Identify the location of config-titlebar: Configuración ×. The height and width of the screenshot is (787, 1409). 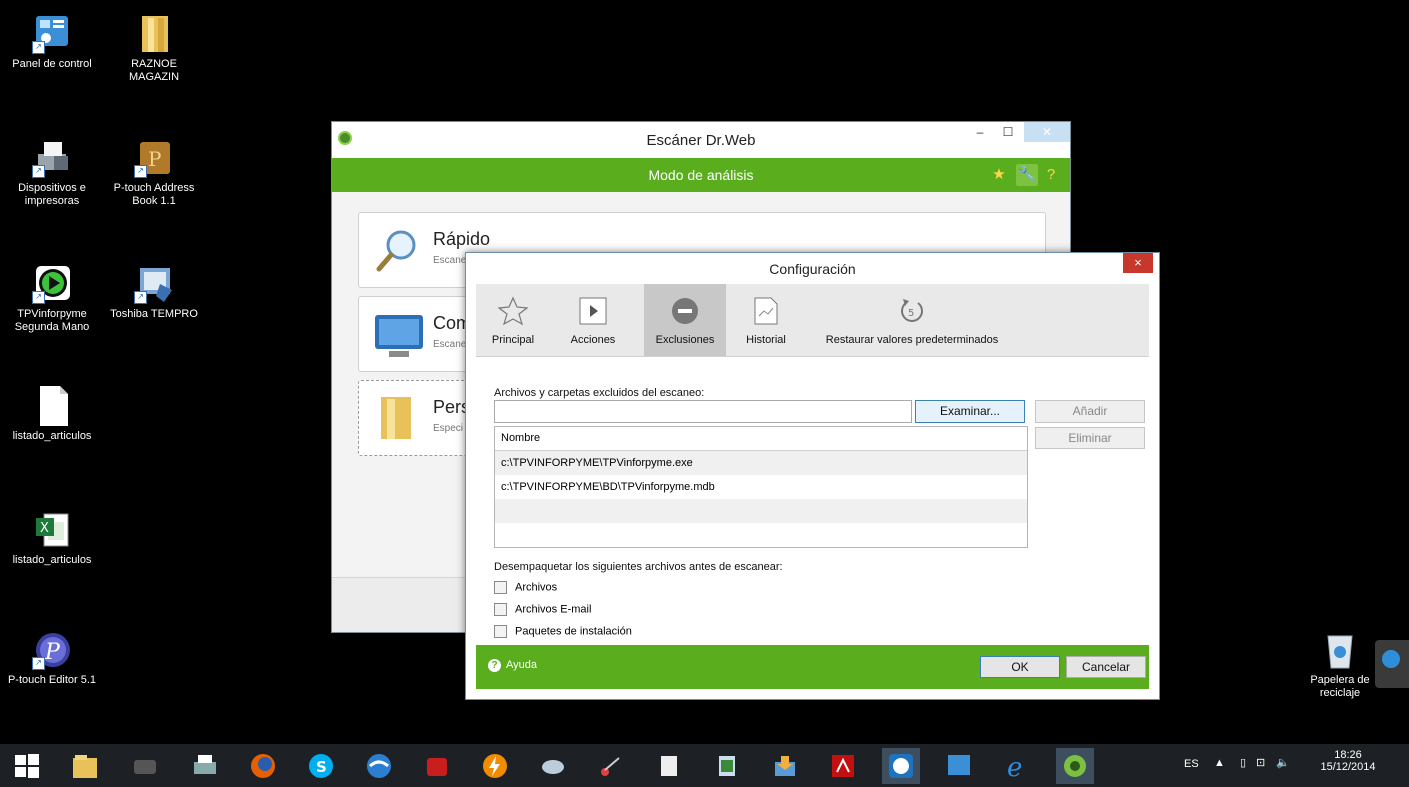
(812, 268).